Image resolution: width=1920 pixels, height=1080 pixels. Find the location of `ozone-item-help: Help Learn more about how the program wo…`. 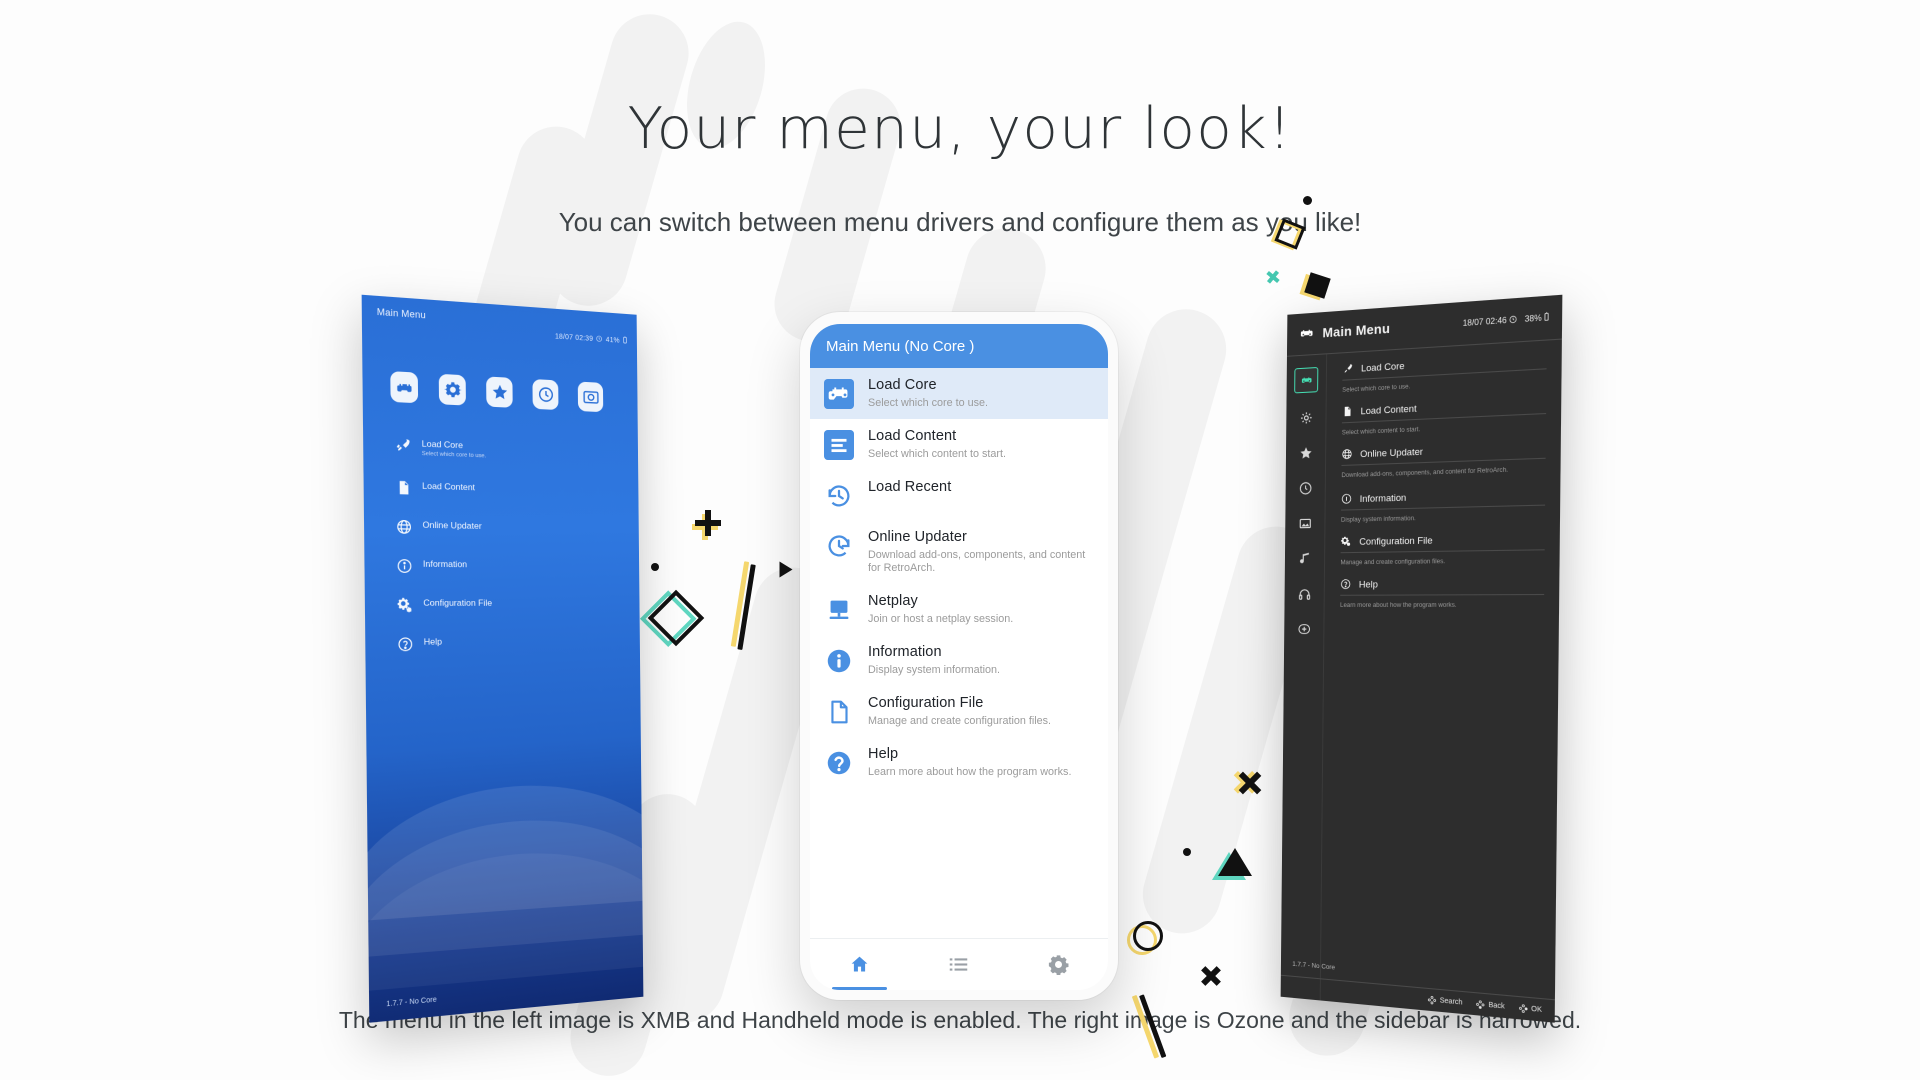

ozone-item-help: Help Learn more about how the program wo… is located at coordinates (1442, 596).